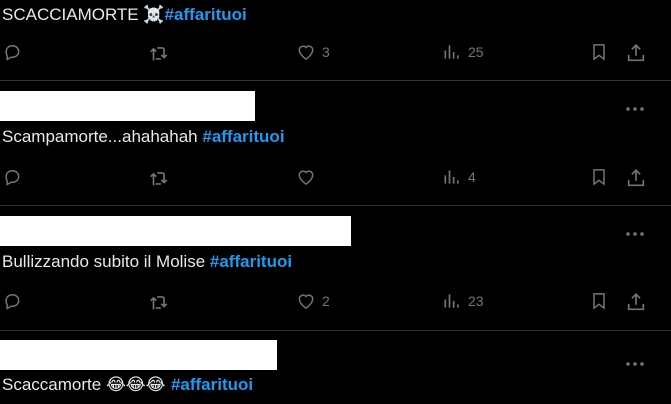 Image resolution: width=671 pixels, height=404 pixels. I want to click on views-button: 23, so click(463, 301).